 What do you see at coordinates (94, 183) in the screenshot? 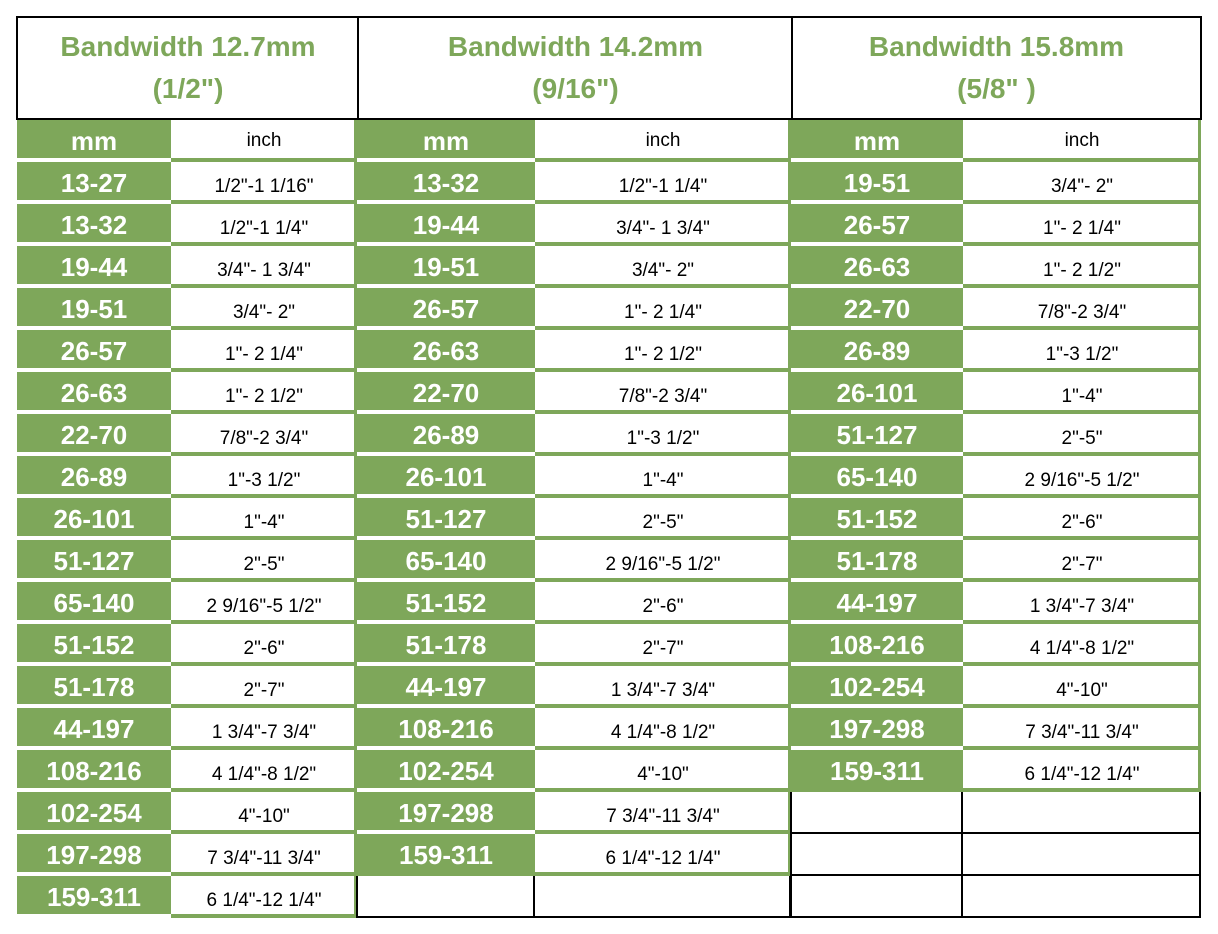
I see `mm-range-cell: 13-27` at bounding box center [94, 183].